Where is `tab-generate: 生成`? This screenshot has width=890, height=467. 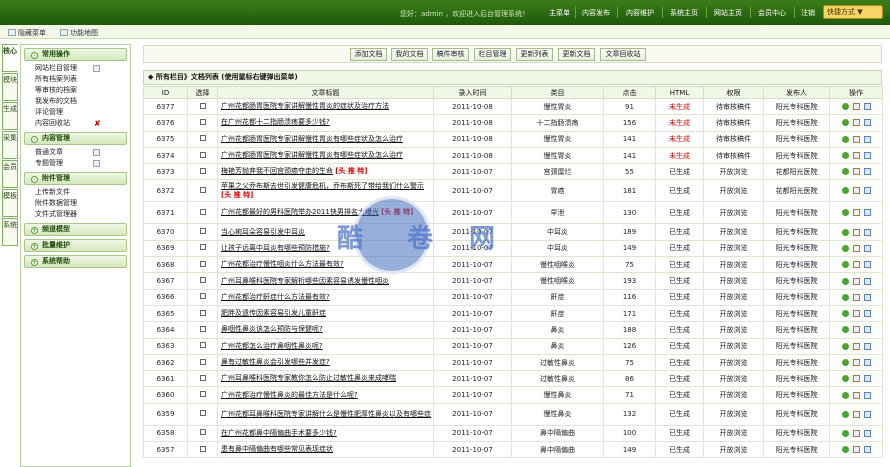
tab-generate: 生成 is located at coordinates (10, 116).